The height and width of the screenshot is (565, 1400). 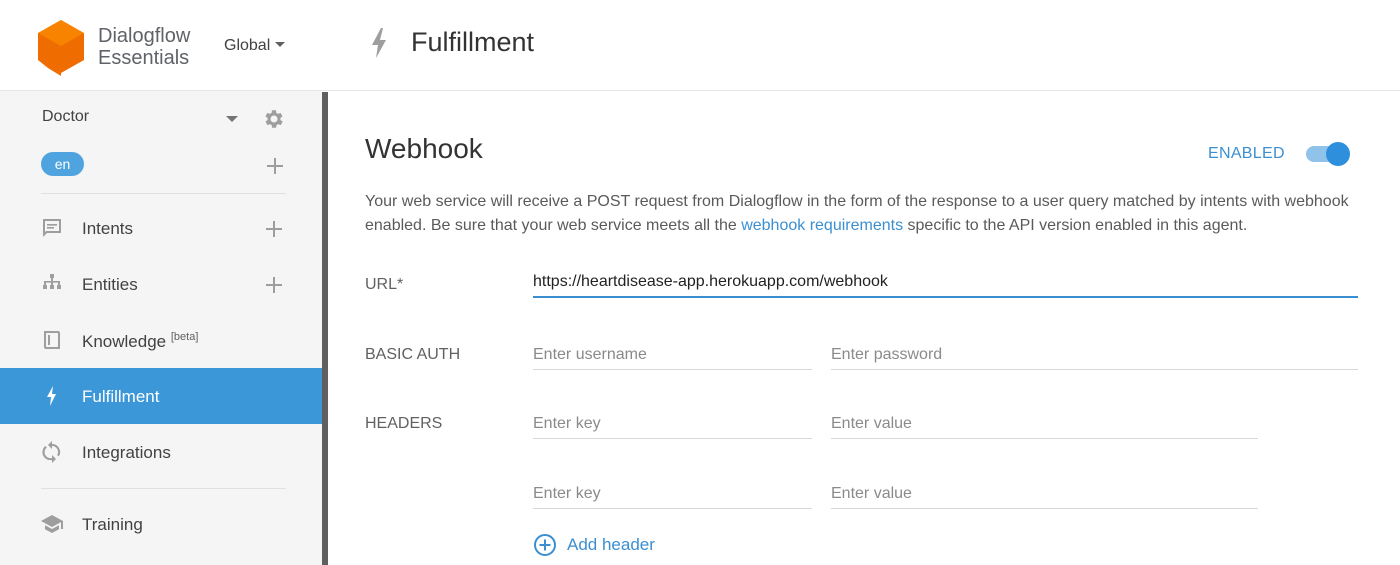 What do you see at coordinates (144, 36) in the screenshot?
I see `brand-line-1: Dialogflow` at bounding box center [144, 36].